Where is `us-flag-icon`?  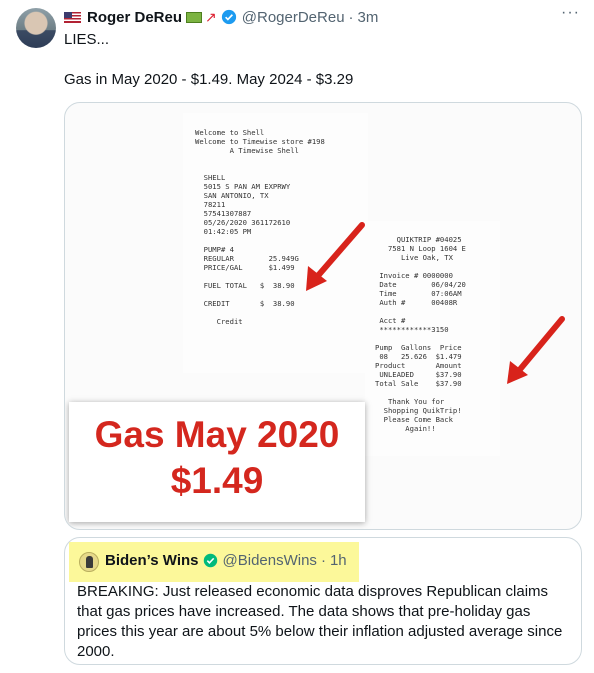 us-flag-icon is located at coordinates (72, 17).